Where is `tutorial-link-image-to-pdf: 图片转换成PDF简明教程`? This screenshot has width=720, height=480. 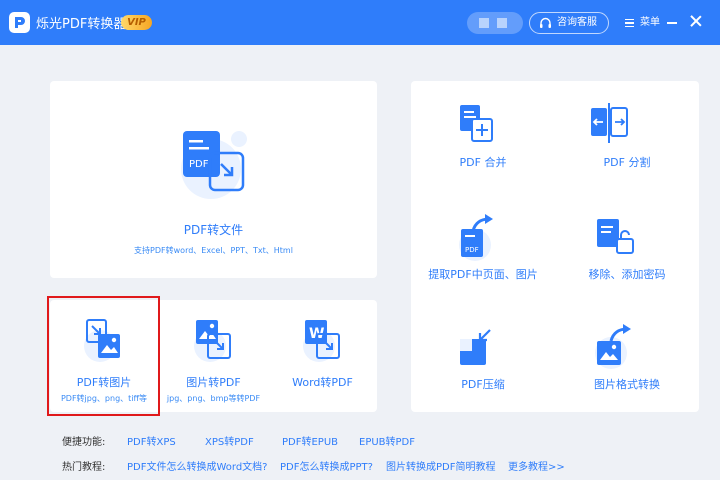 tutorial-link-image-to-pdf: 图片转换成PDF简明教程 is located at coordinates (440, 465).